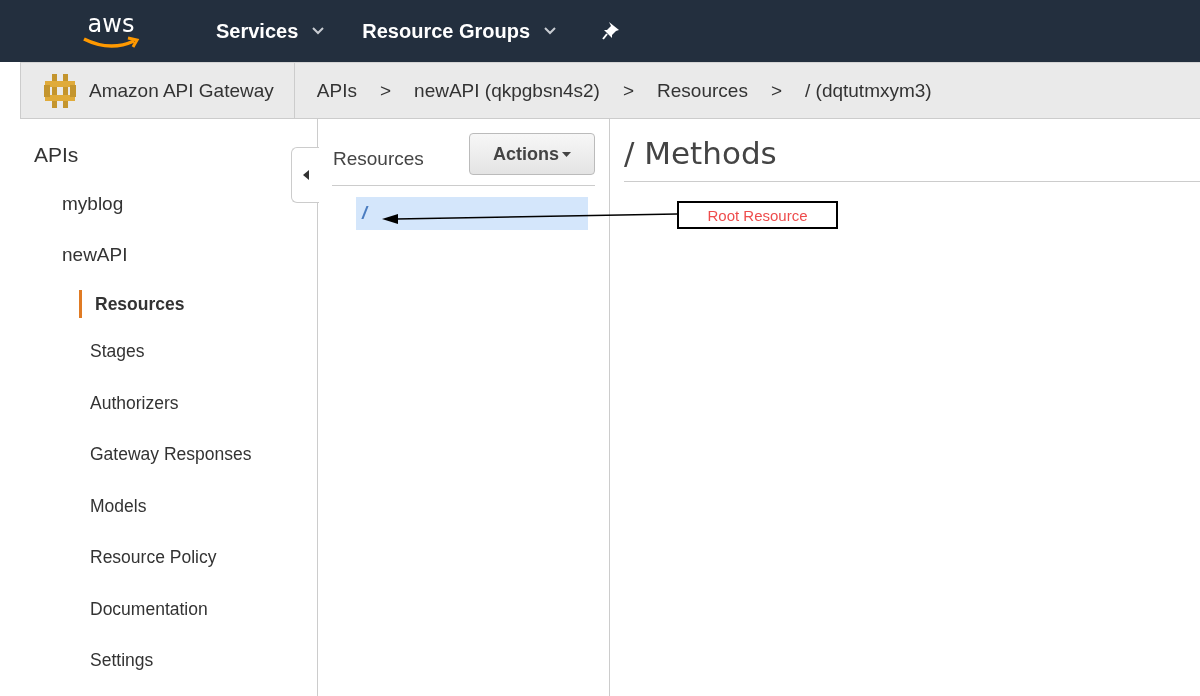 This screenshot has height=696, width=1200. I want to click on sidebar-subitem: Models, so click(118, 521).